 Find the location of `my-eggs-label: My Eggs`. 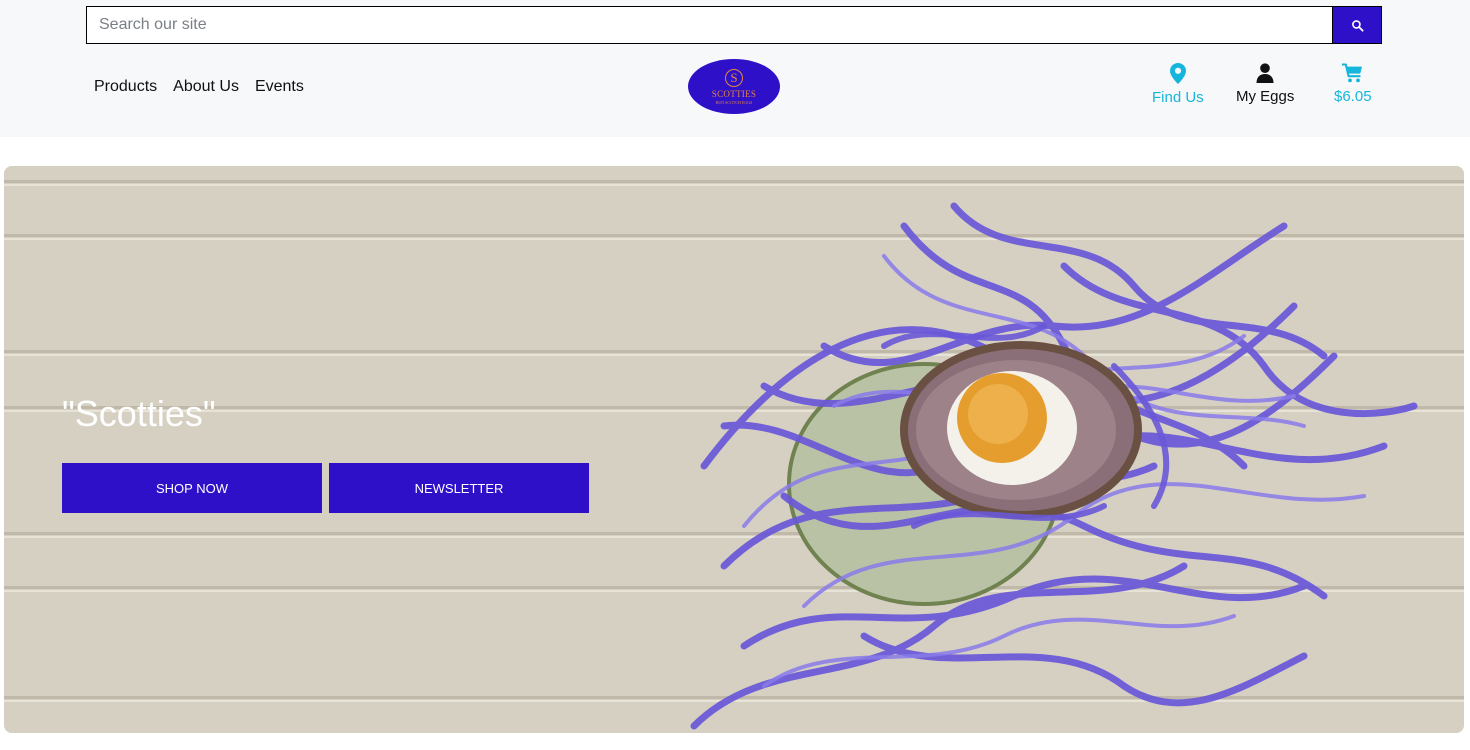

my-eggs-label: My Eggs is located at coordinates (1265, 96).